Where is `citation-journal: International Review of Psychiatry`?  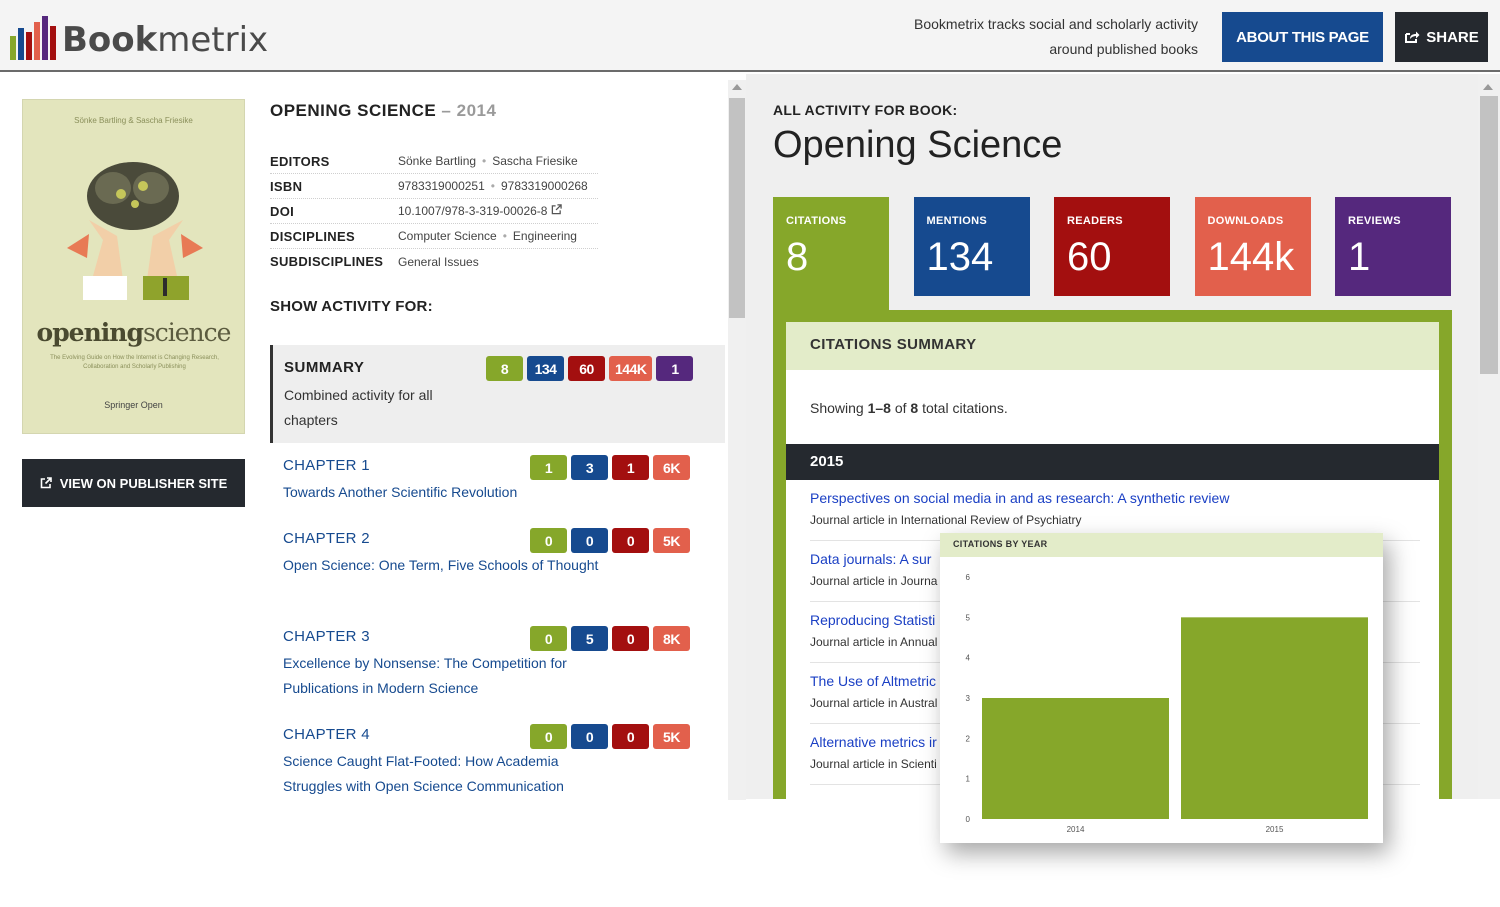
citation-journal: International Review of Psychiatry is located at coordinates (991, 520).